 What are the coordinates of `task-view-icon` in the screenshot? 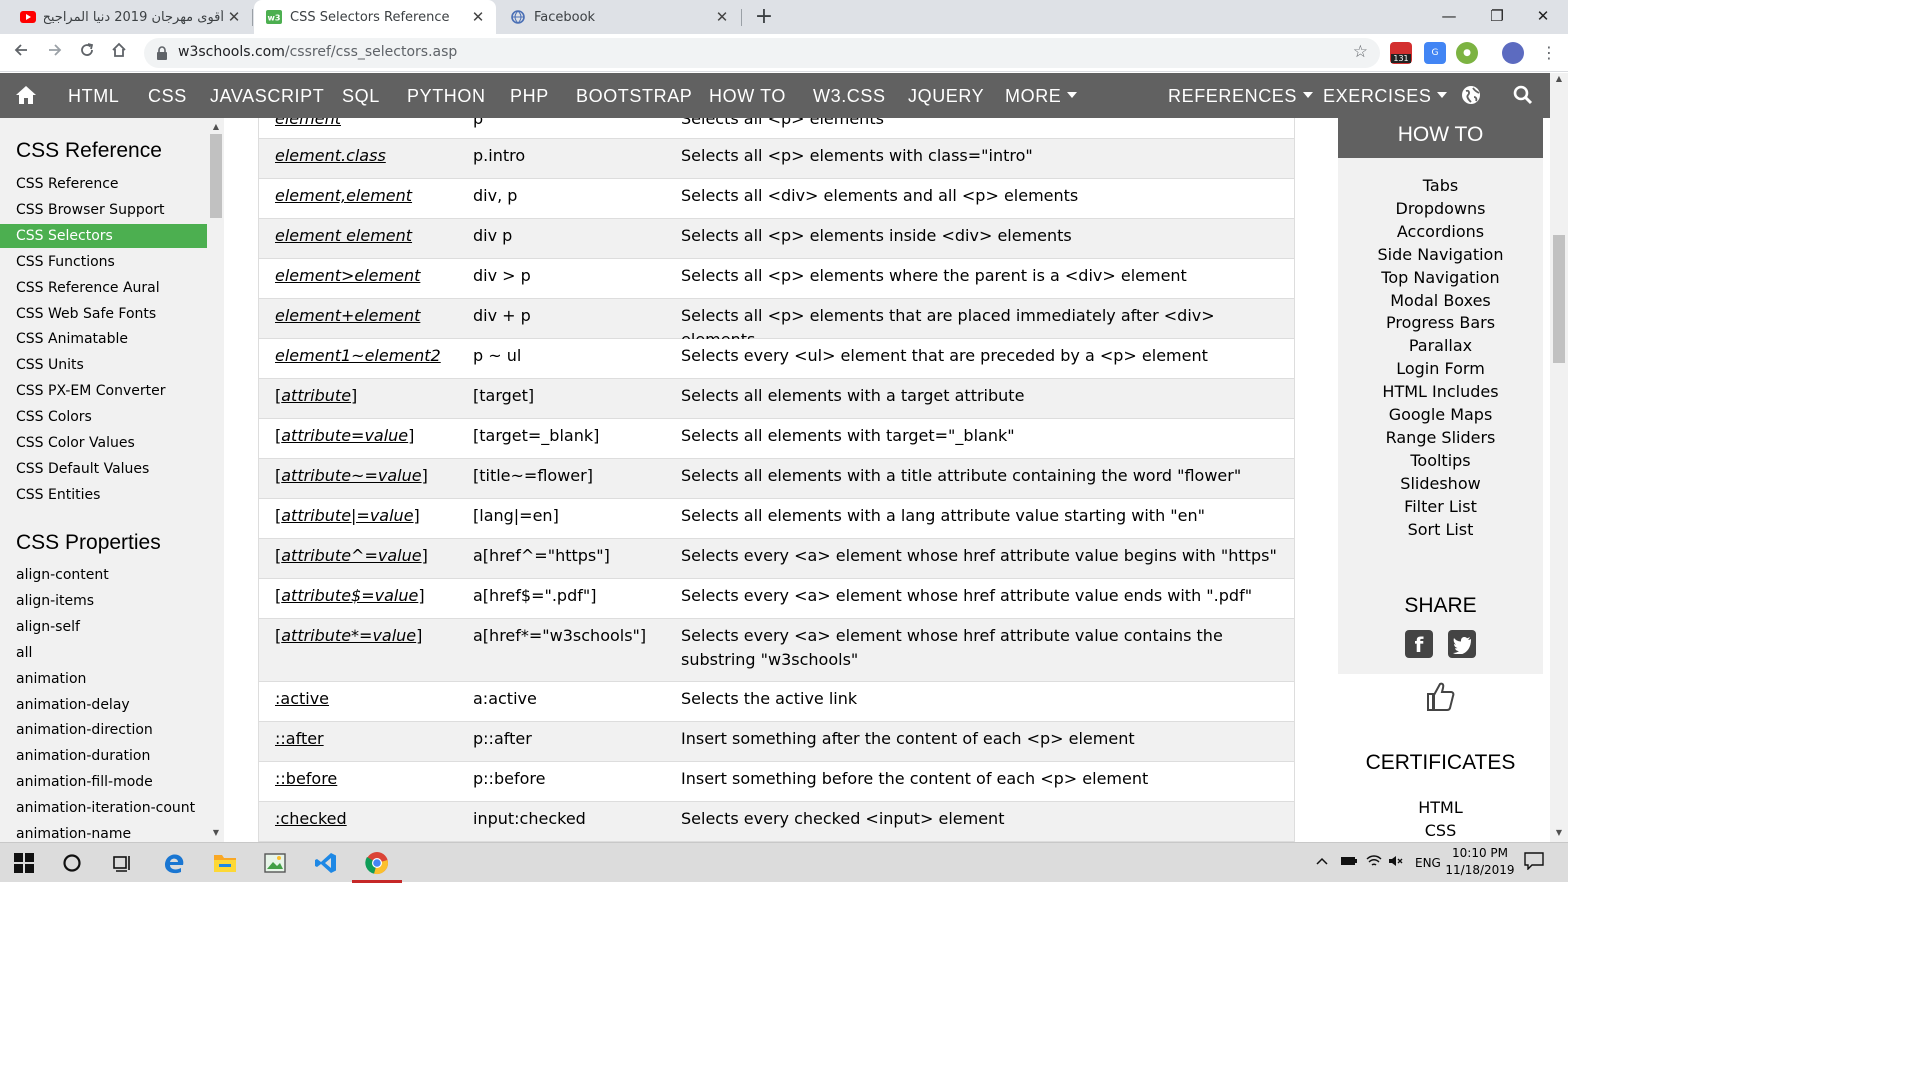 It's located at (122, 863).